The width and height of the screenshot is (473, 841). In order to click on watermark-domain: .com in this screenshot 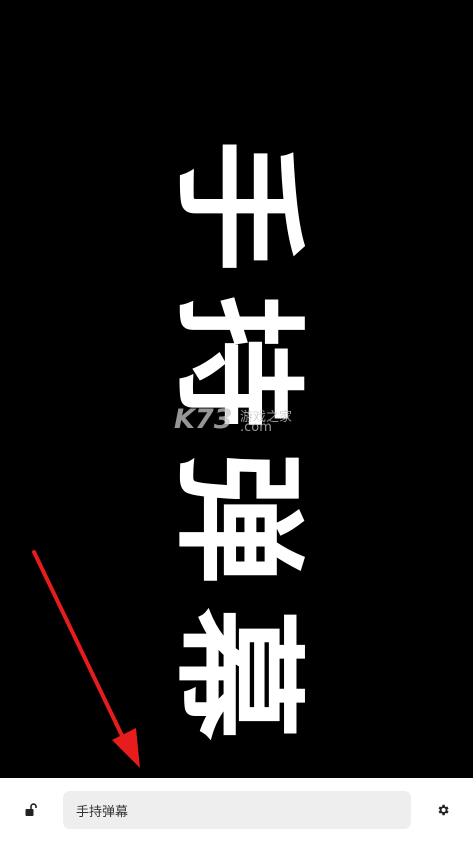, I will do `click(256, 427)`.